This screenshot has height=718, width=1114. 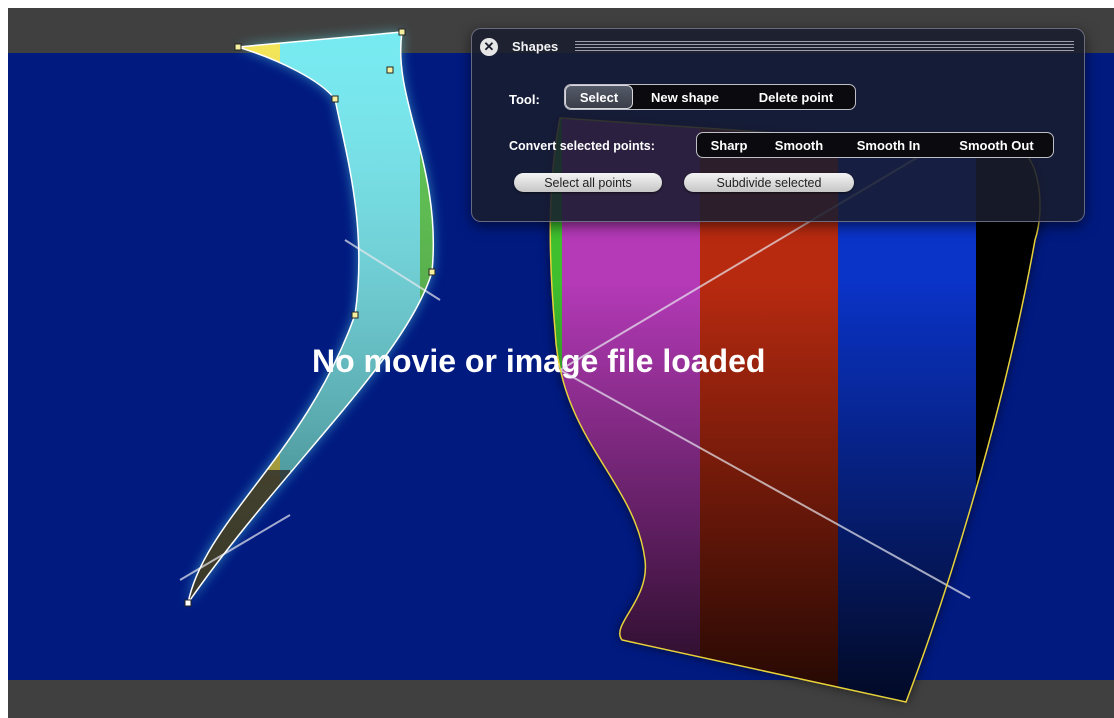 What do you see at coordinates (769, 182) in the screenshot?
I see `subdivide-selected-button: Subdivide selected` at bounding box center [769, 182].